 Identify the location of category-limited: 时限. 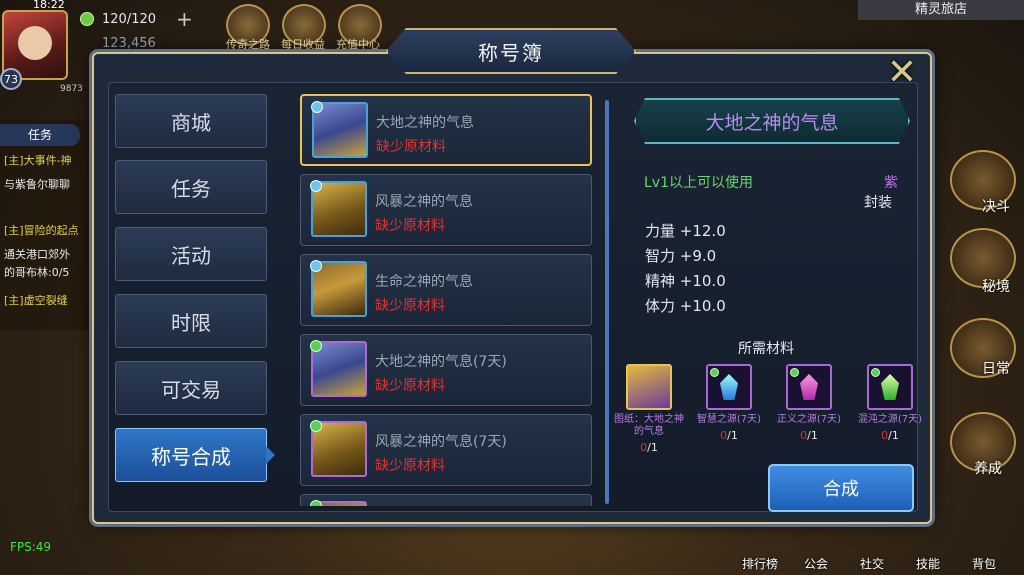
(191, 321).